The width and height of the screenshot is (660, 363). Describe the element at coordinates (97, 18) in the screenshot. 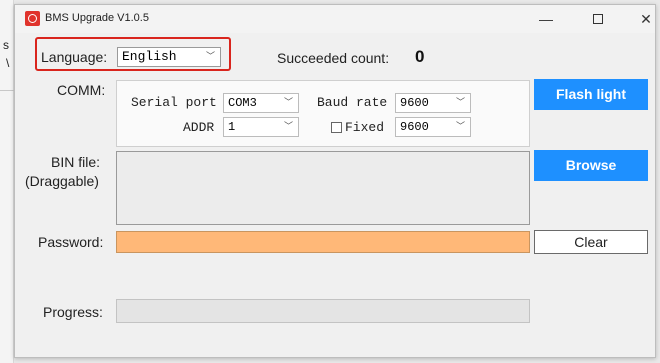

I see `window-title: BMS Upgrade V1.0.5` at that location.